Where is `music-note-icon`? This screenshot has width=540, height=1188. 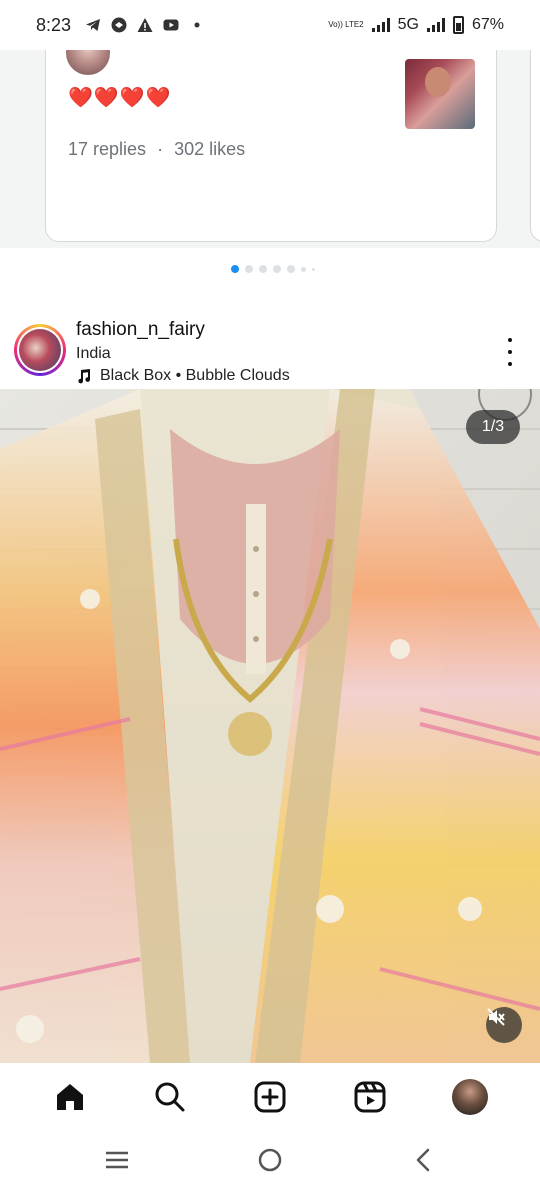
music-note-icon is located at coordinates (84, 376).